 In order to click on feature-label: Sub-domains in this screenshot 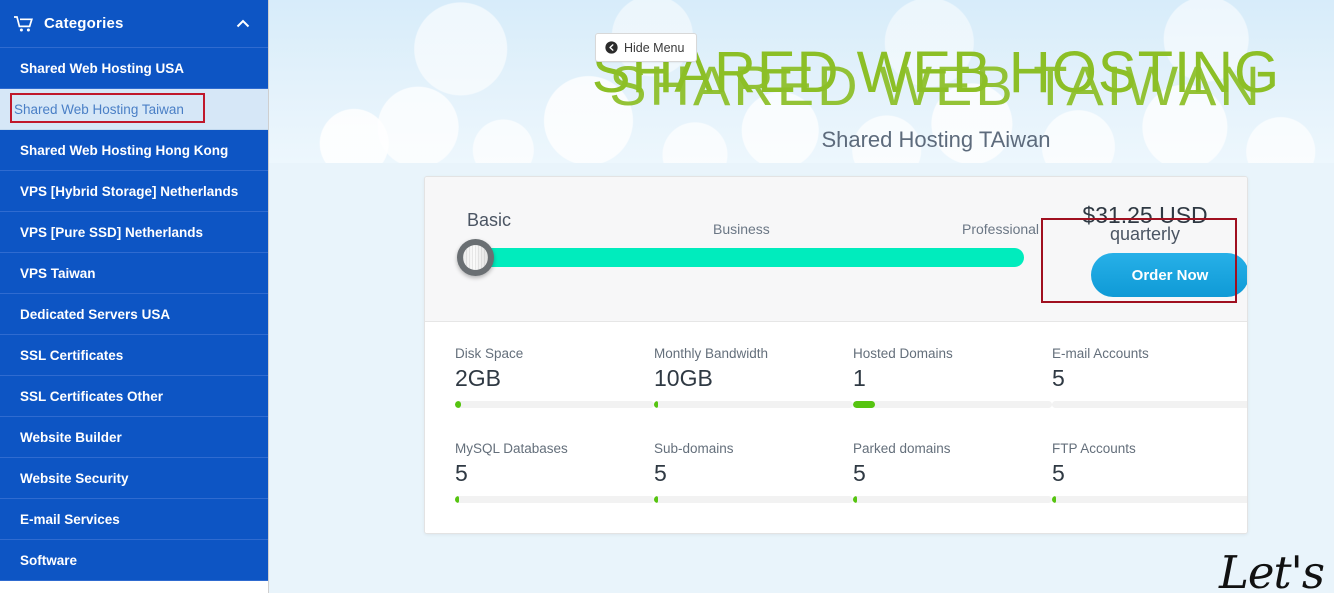, I will do `click(694, 449)`.